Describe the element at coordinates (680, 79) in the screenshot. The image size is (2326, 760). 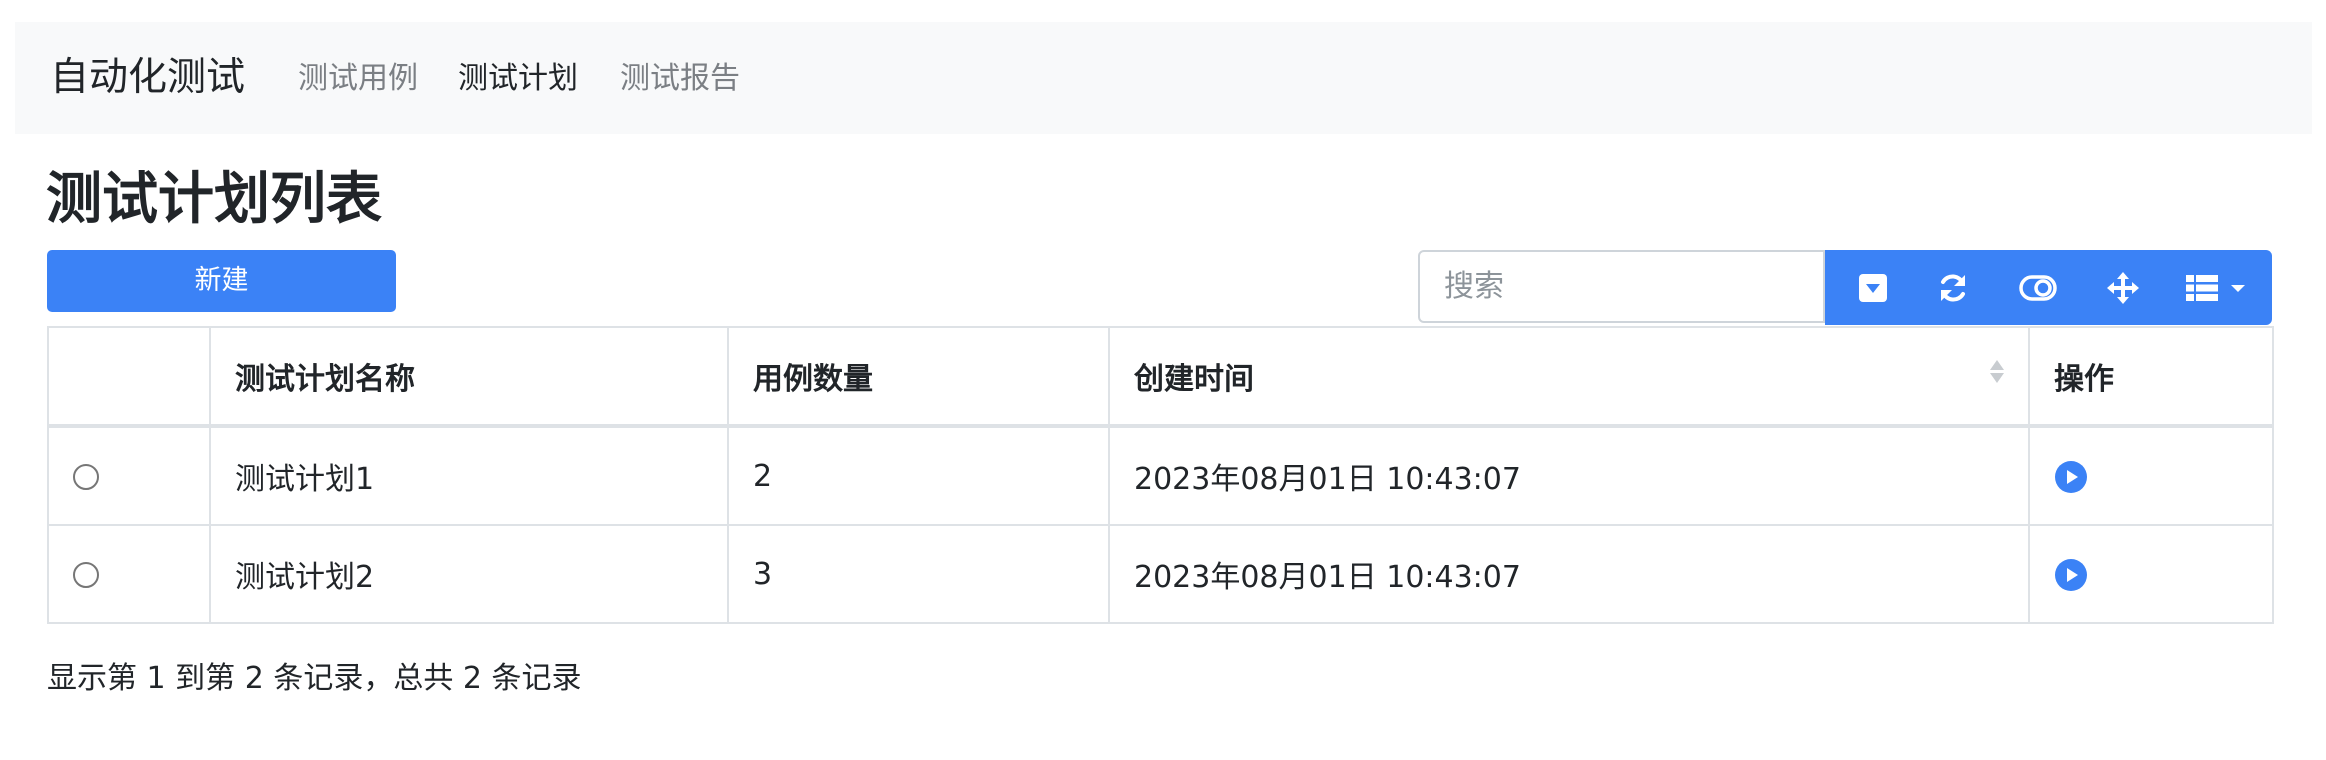
I see `nav-link-test-reports: 测试报告` at that location.